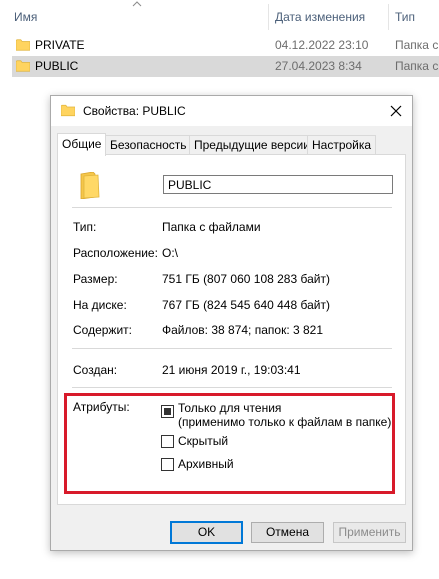  I want to click on apply-button: Применить, so click(369, 532).